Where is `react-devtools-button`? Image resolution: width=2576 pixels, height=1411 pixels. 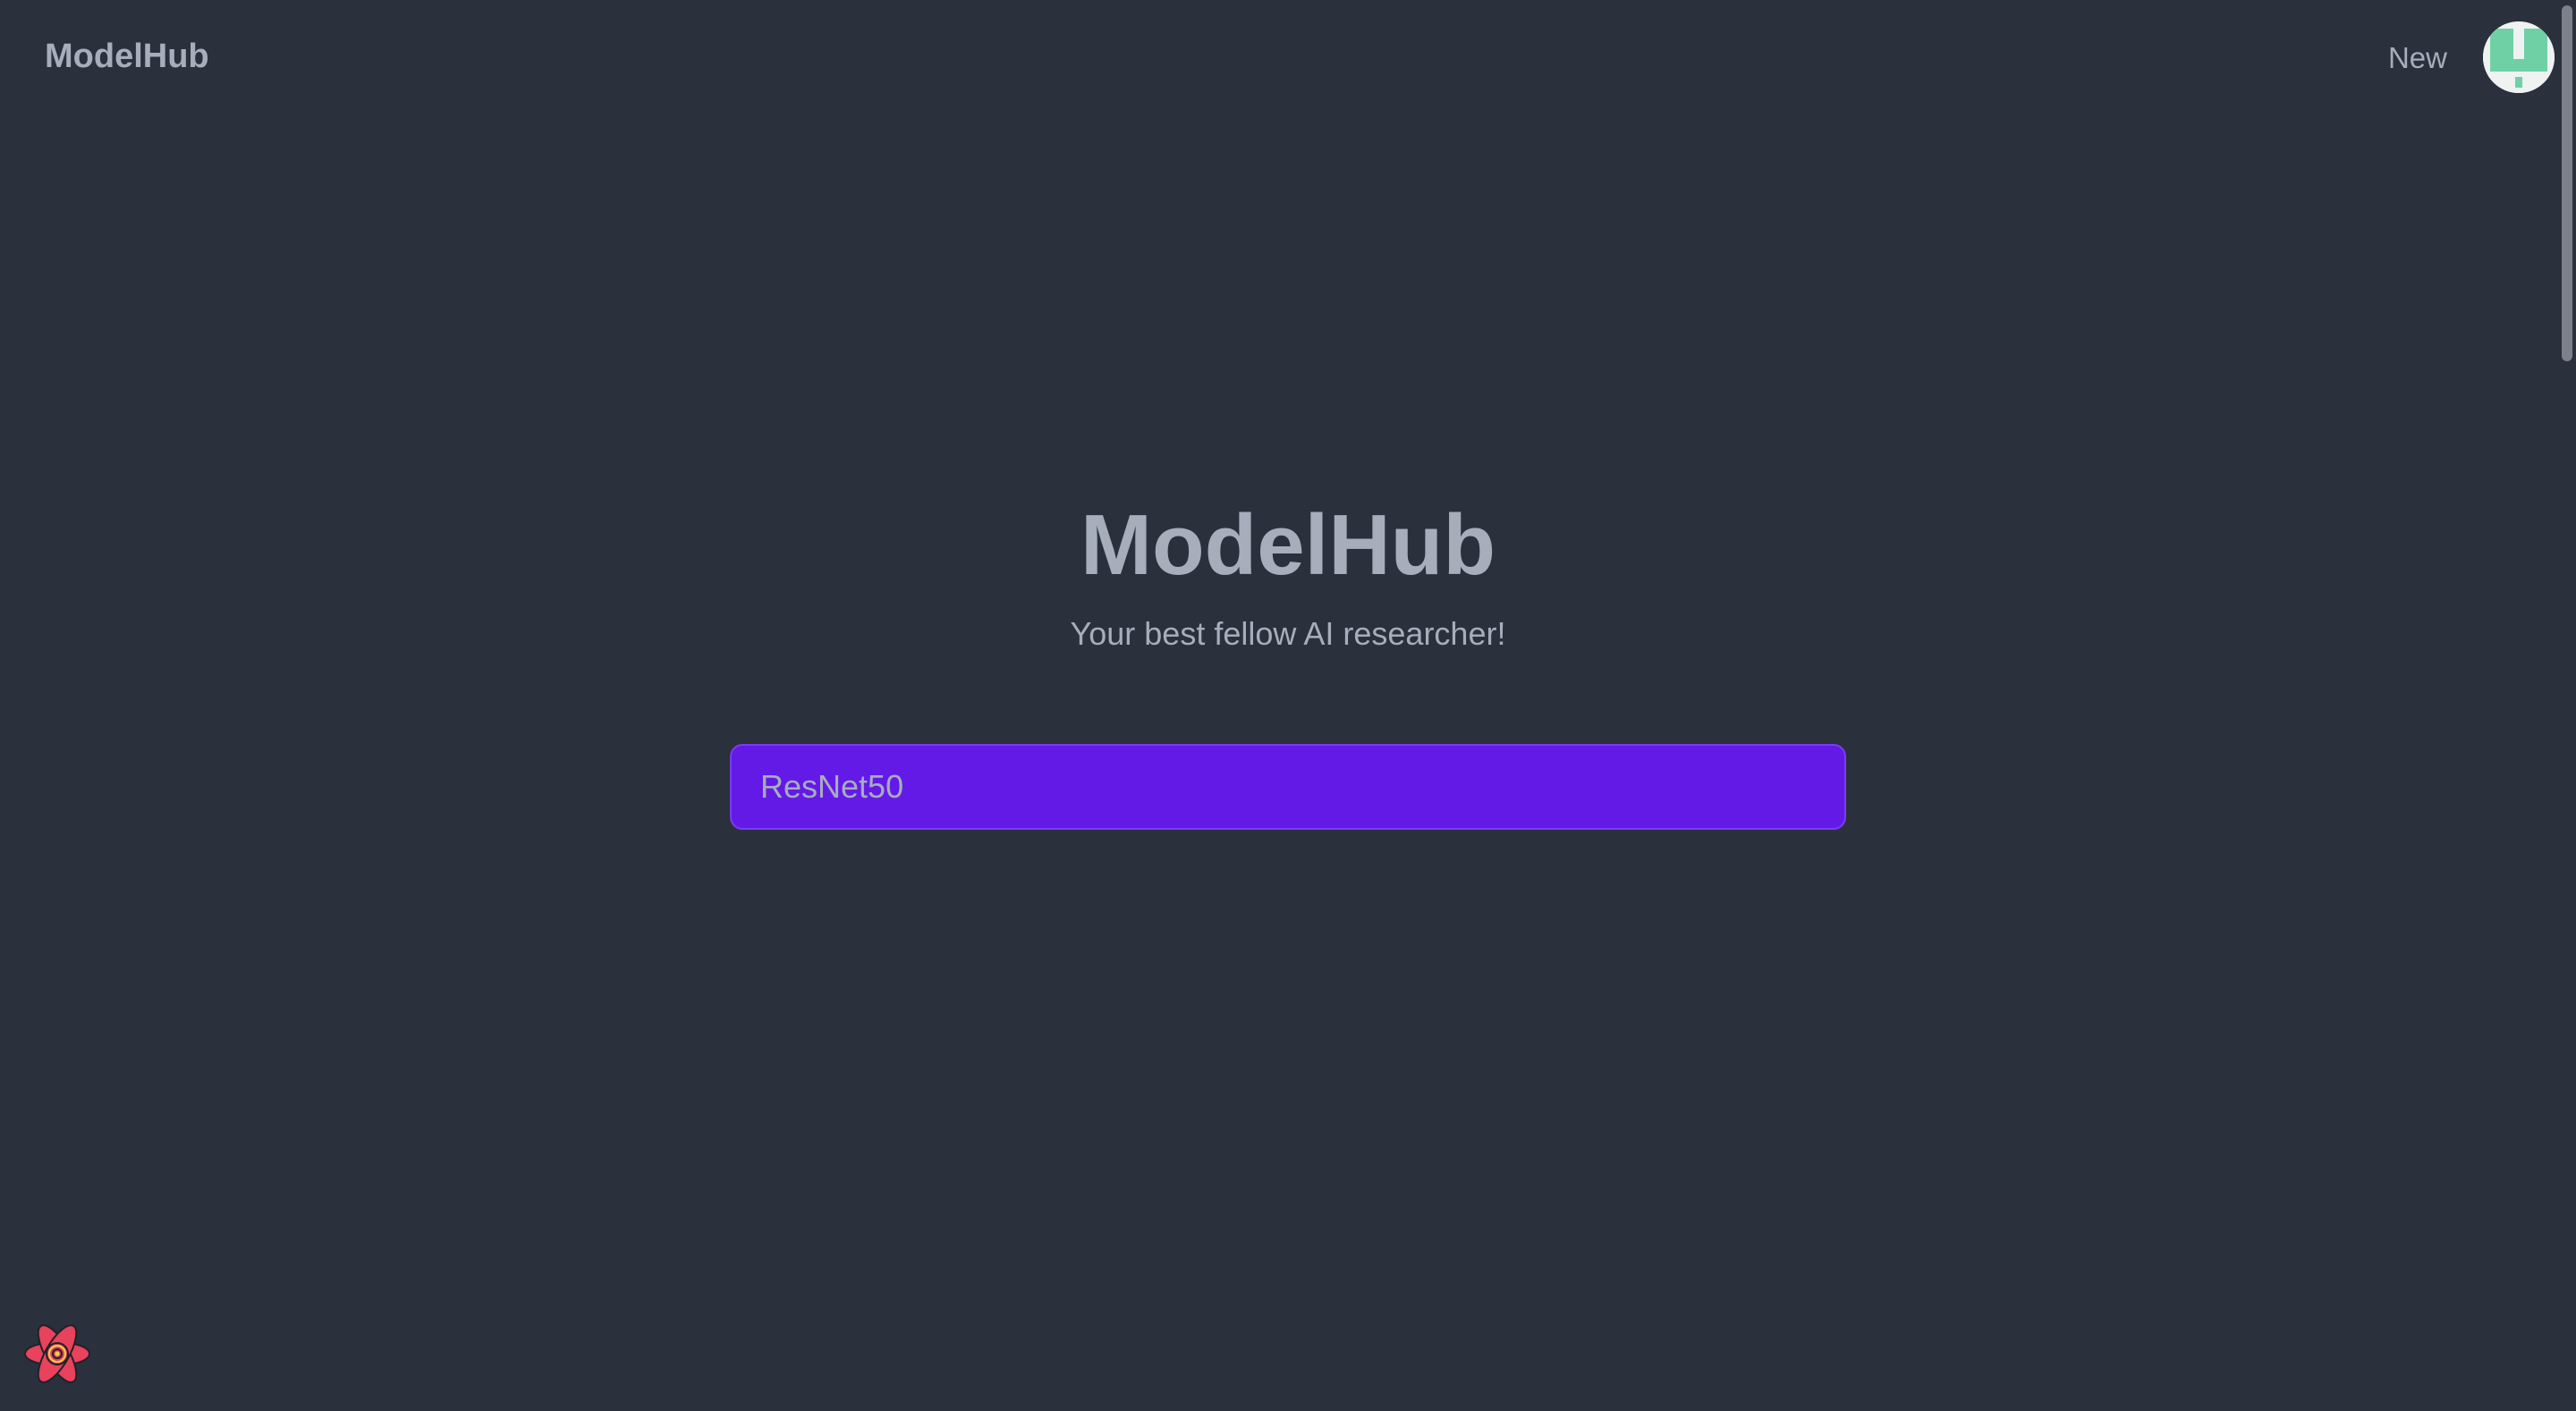 react-devtools-button is located at coordinates (57, 1354).